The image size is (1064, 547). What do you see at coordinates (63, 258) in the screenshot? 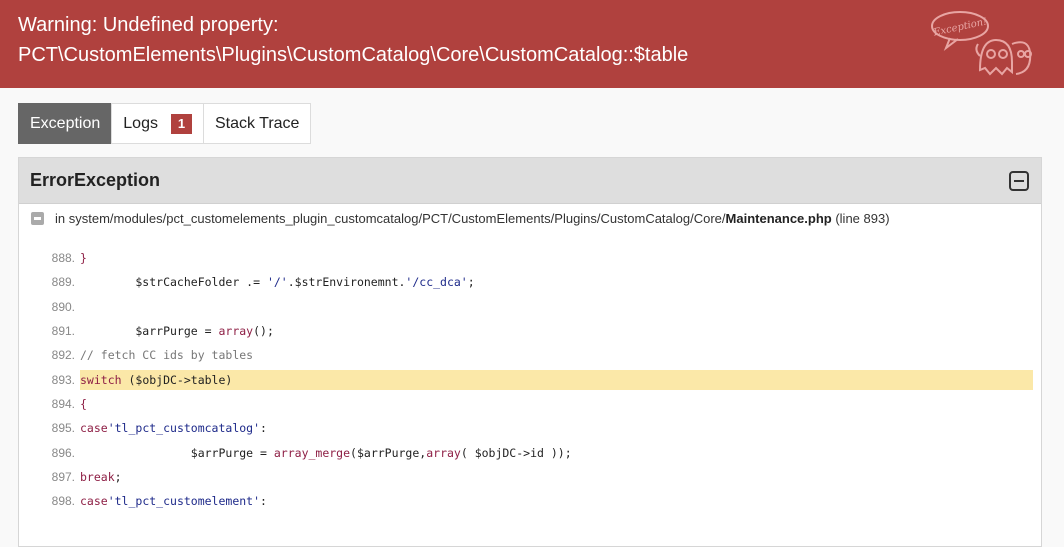
I see `line-number: 888.` at bounding box center [63, 258].